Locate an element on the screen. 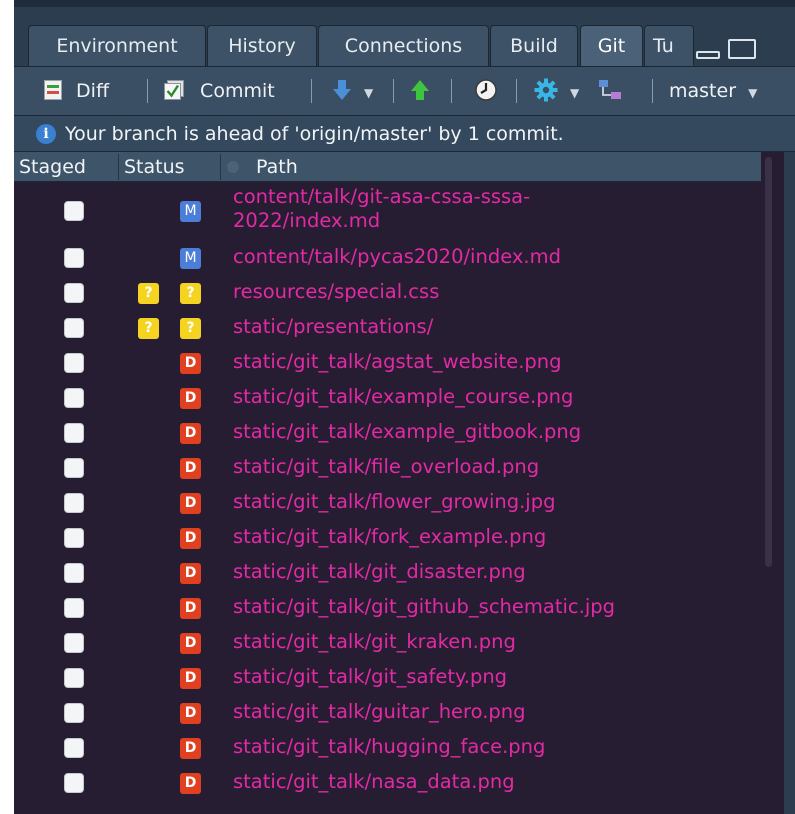 This screenshot has height=814, width=795. file-path: static/presentations/ is located at coordinates (333, 327).